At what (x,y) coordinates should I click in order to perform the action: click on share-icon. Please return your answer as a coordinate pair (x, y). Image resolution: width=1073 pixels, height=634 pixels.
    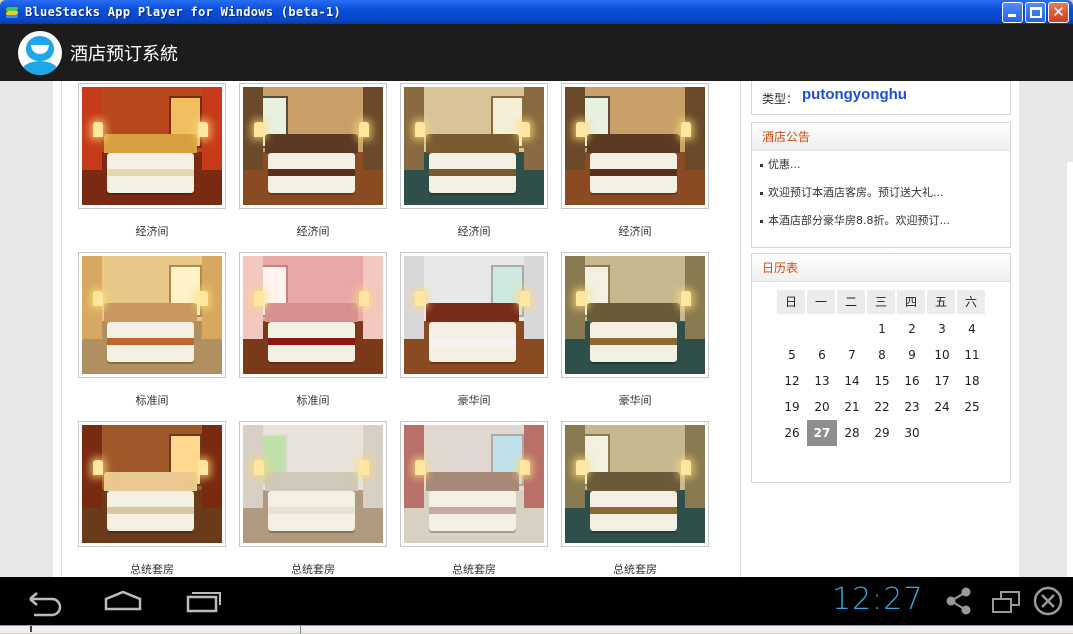
    Looking at the image, I should click on (958, 601).